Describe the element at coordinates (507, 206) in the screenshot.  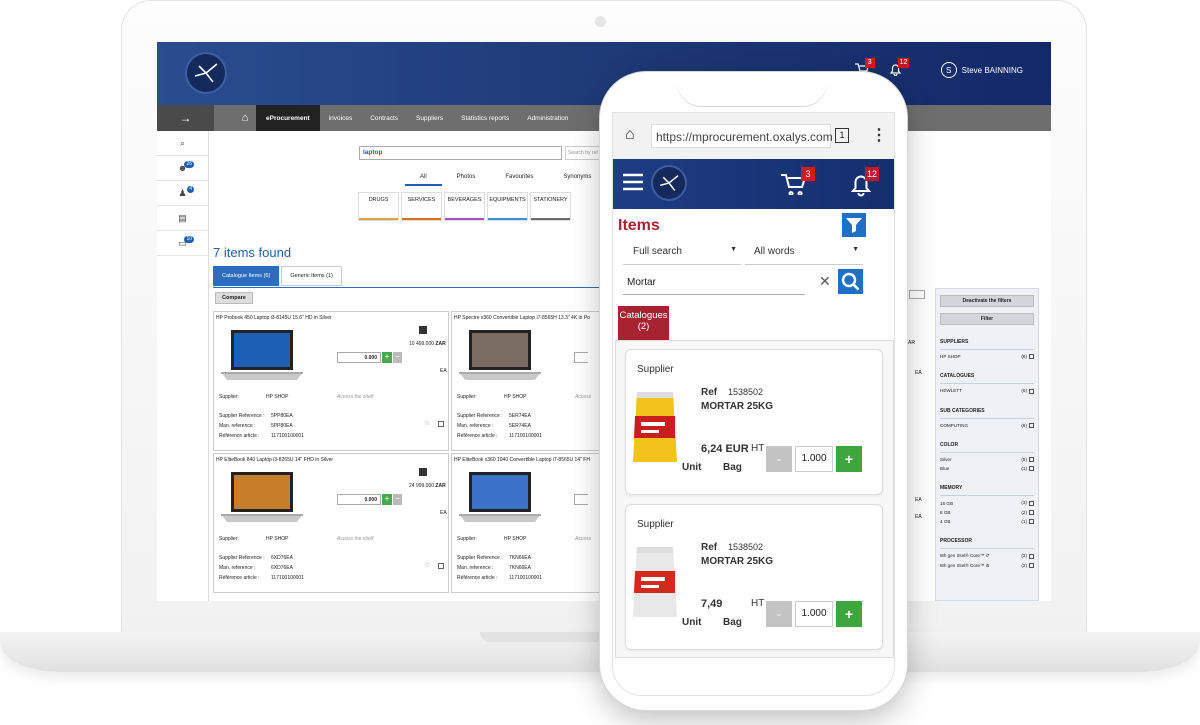
I see `category-tile: EQUIPMENTS` at that location.